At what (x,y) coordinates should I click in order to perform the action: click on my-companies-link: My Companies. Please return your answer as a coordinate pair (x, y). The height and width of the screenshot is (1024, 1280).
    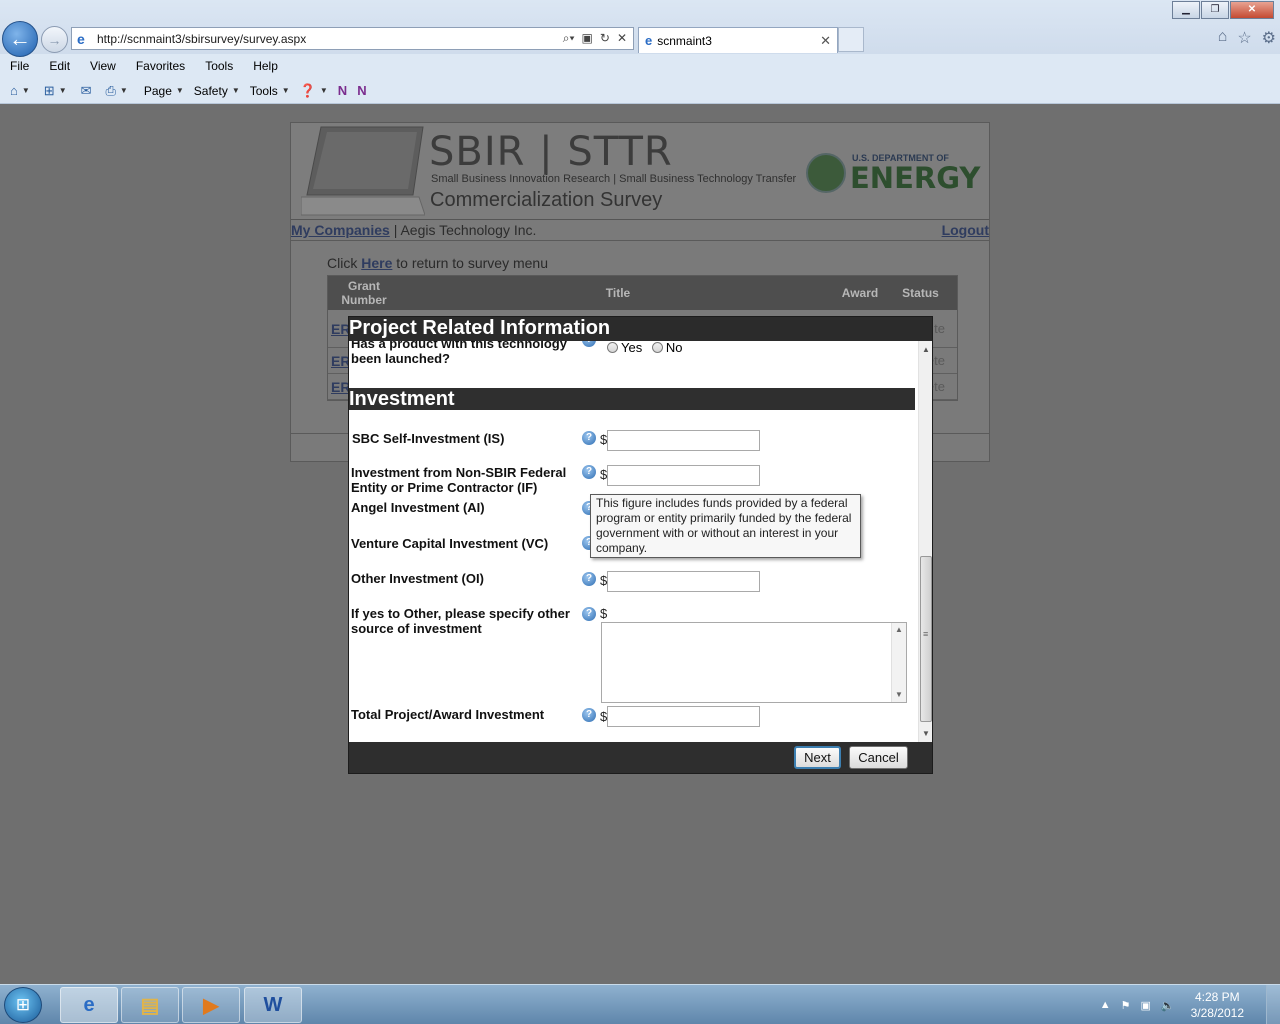
    Looking at the image, I should click on (340, 230).